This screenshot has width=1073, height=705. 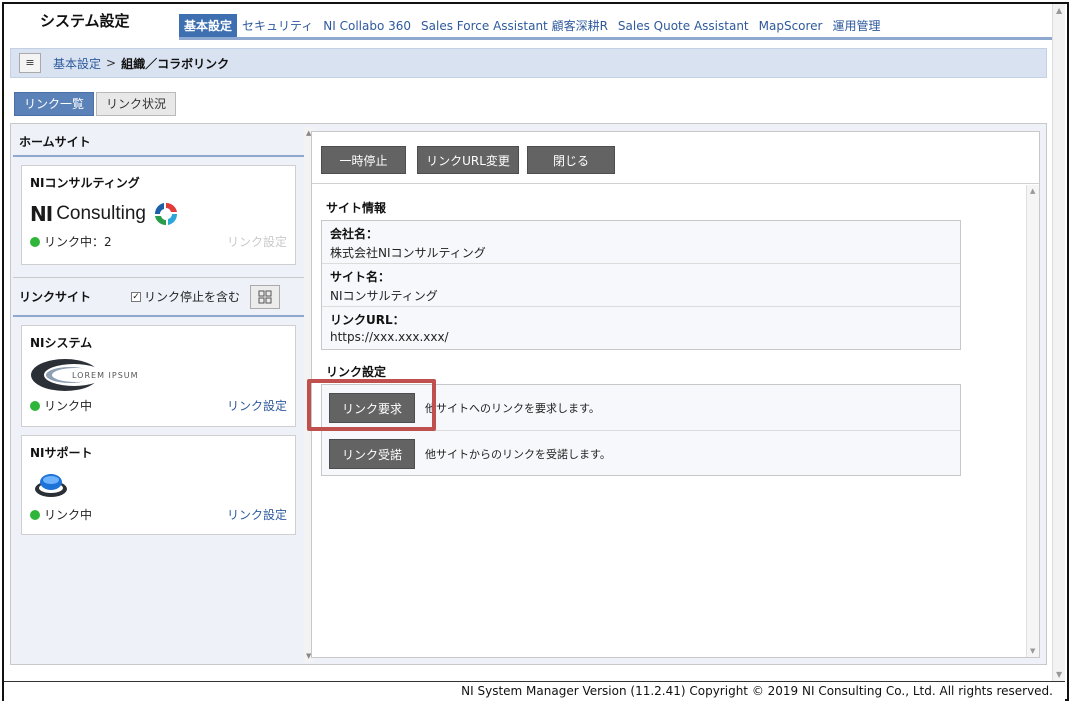 What do you see at coordinates (1032, 421) in the screenshot?
I see `detail-scrollbar: ▲ ▼` at bounding box center [1032, 421].